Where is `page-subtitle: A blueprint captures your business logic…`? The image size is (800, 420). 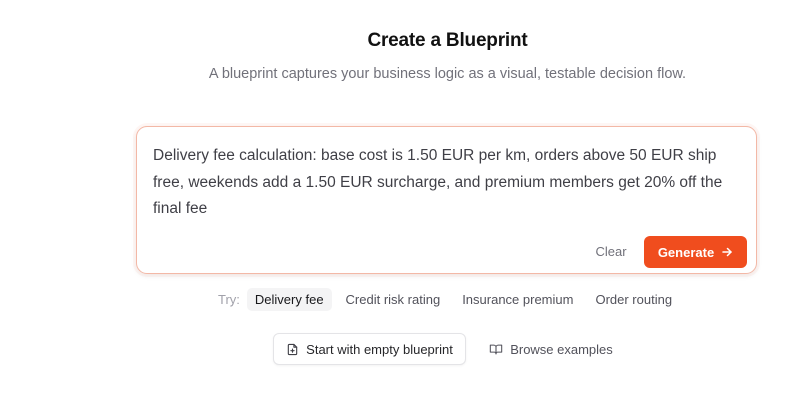 page-subtitle: A blueprint captures your business logic… is located at coordinates (447, 74).